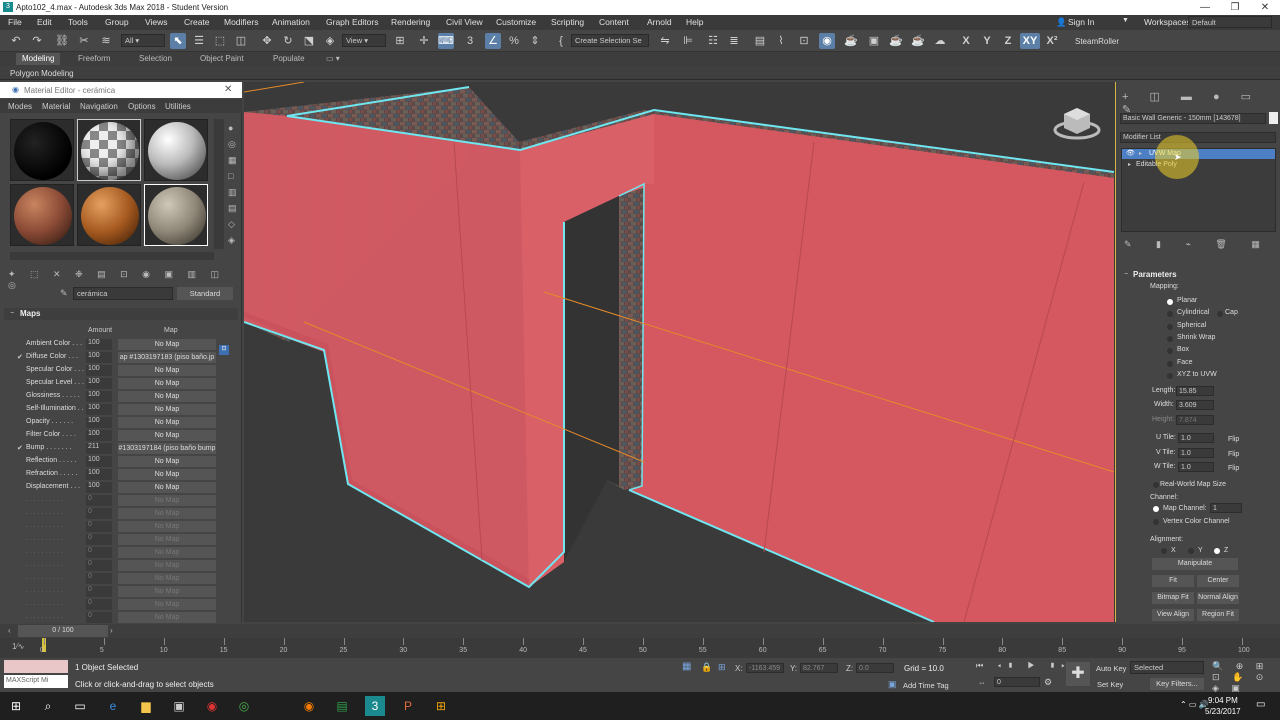  Describe the element at coordinates (1217, 551) in the screenshot. I see `align-z-radio` at that location.